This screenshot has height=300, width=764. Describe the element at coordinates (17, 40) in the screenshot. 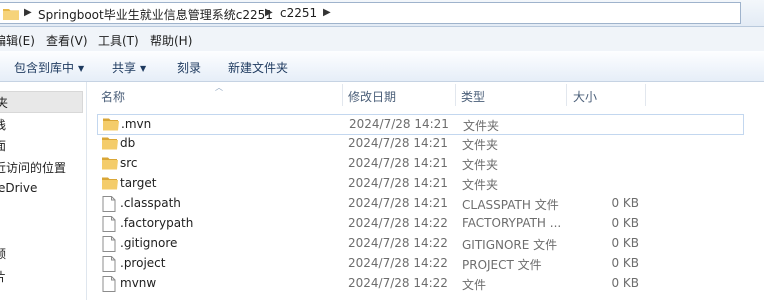

I see `menu-edit: 编辑(E)` at that location.